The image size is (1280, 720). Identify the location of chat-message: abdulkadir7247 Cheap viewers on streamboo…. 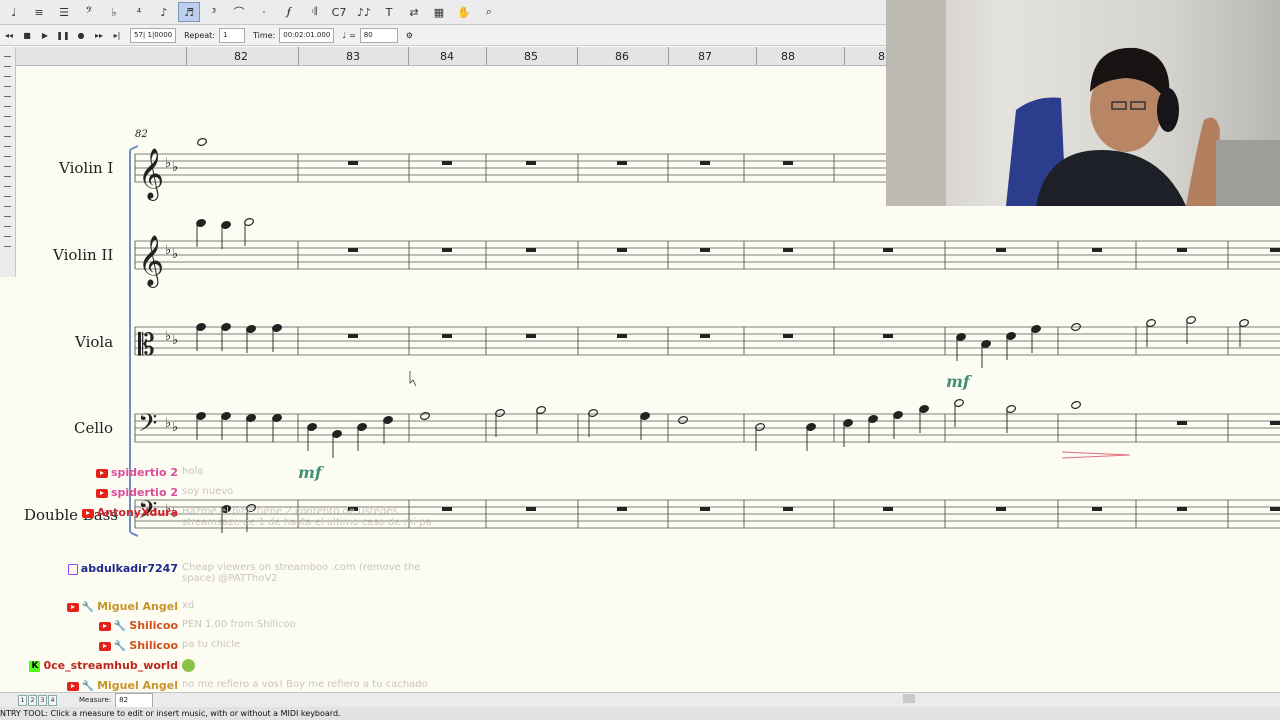
(223, 573).